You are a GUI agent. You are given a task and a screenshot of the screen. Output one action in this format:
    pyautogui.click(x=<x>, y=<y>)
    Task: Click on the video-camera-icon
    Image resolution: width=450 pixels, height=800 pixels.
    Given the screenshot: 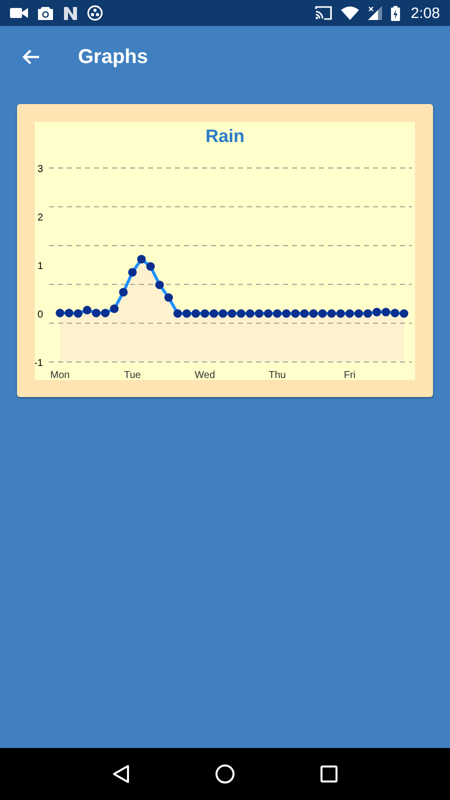 What is the action you would take?
    pyautogui.click(x=19, y=13)
    